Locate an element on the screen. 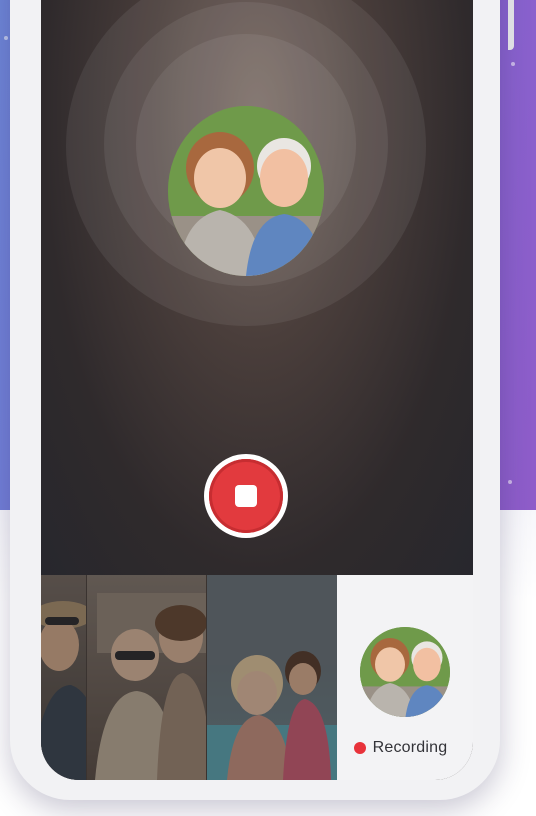 This screenshot has width=536, height=816. contact-avatar-photo is located at coordinates (246, 191).